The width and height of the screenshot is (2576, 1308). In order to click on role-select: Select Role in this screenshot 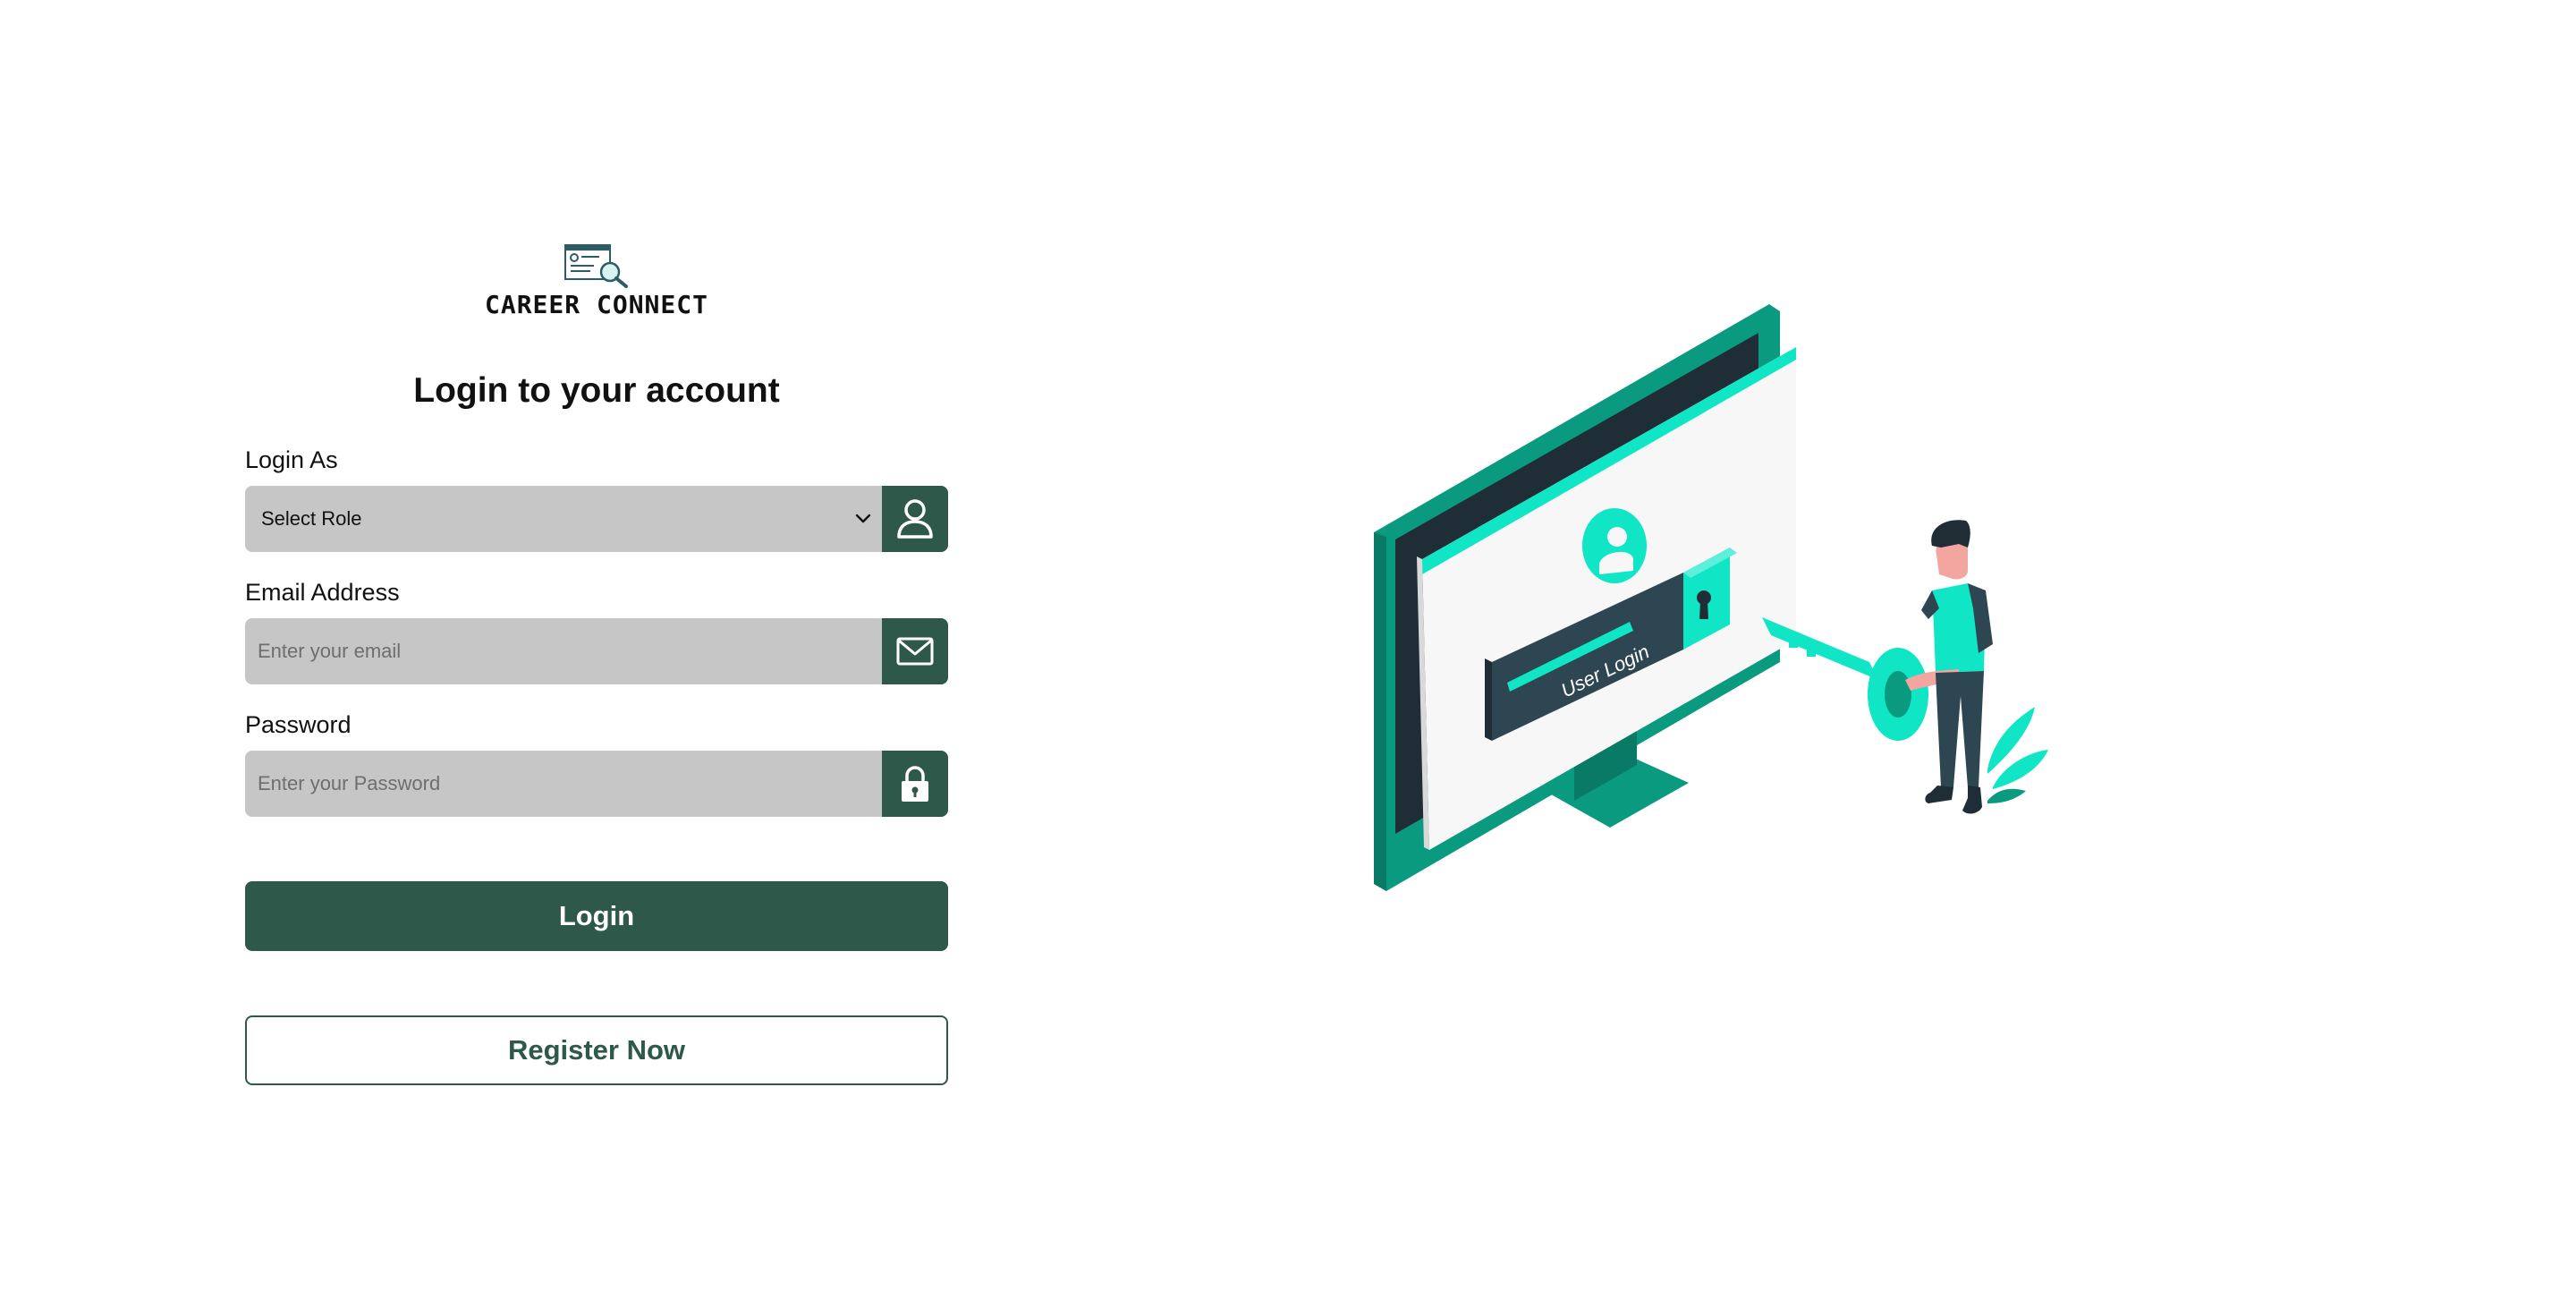, I will do `click(596, 519)`.